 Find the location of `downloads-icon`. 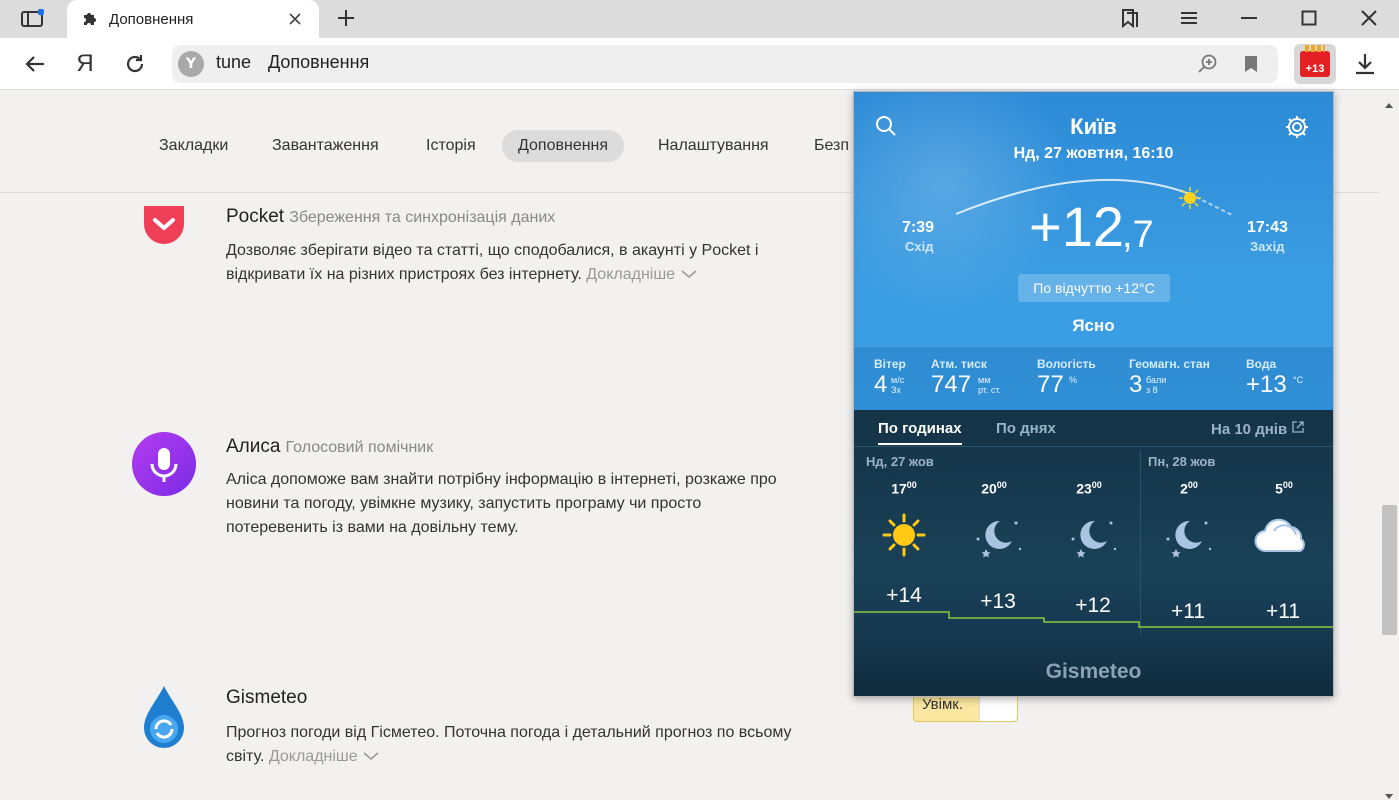

downloads-icon is located at coordinates (1365, 64).